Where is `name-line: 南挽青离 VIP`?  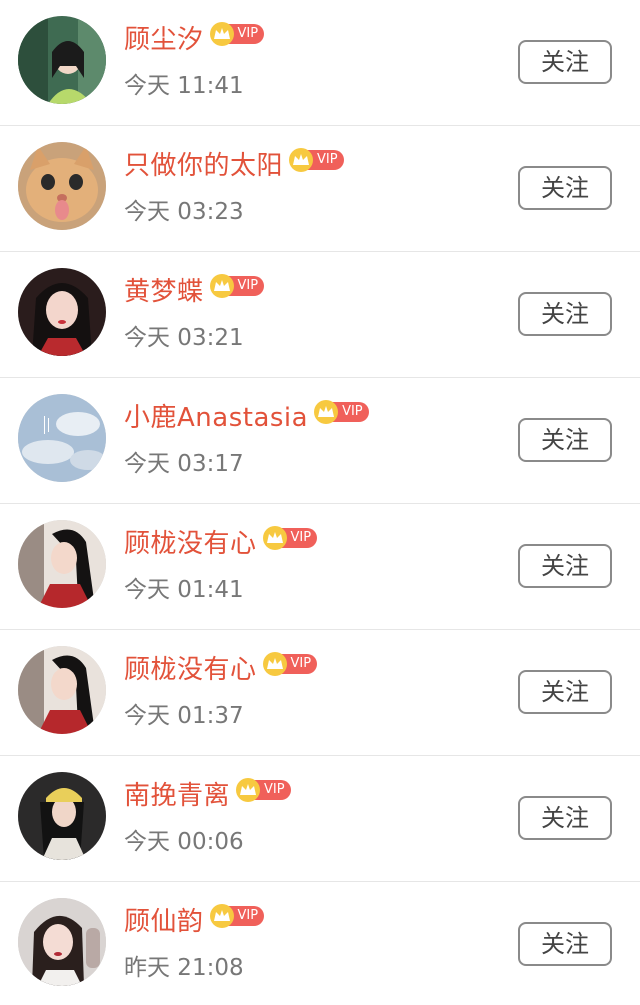
name-line: 南挽青离 VIP is located at coordinates (207, 796).